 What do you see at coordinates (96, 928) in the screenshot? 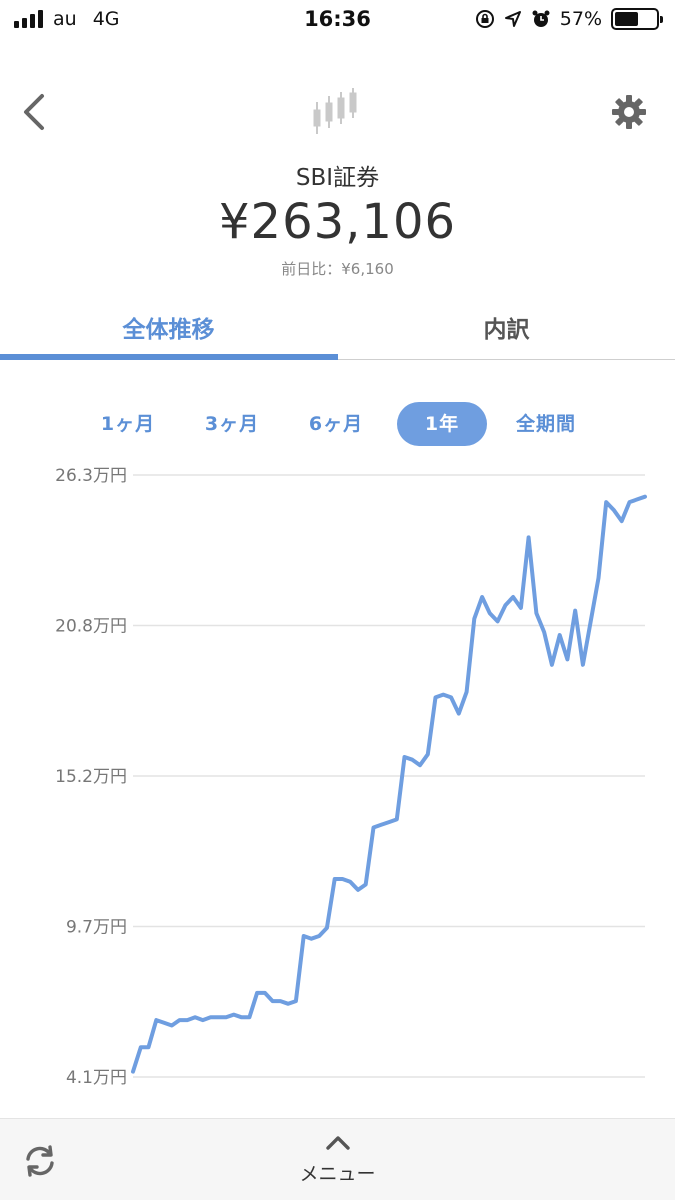
I see `y-tick-label: 9.7万円` at bounding box center [96, 928].